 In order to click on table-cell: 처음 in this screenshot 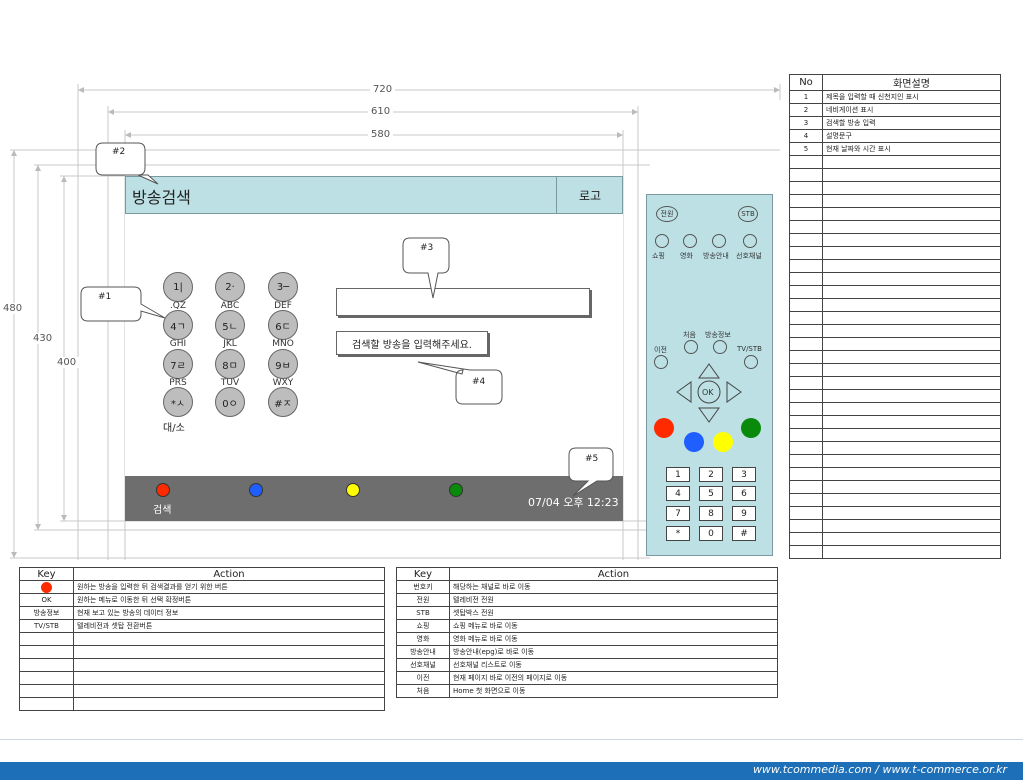, I will do `click(423, 691)`.